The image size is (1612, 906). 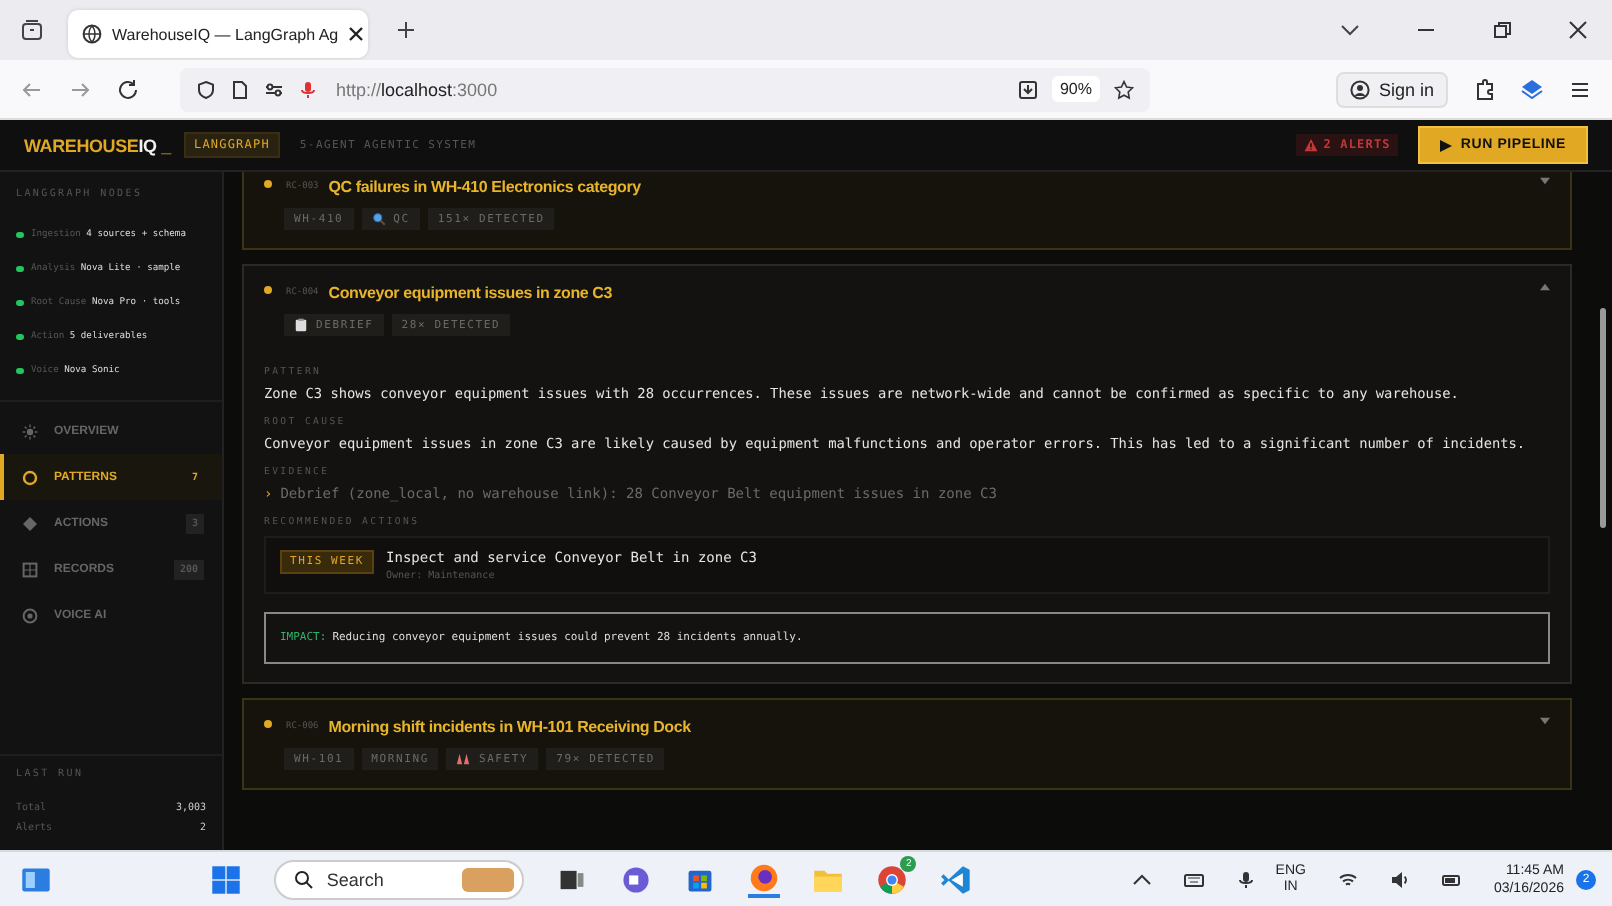 I want to click on pattern-title: Conveyor equipment issues in zone C3, so click(x=470, y=293).